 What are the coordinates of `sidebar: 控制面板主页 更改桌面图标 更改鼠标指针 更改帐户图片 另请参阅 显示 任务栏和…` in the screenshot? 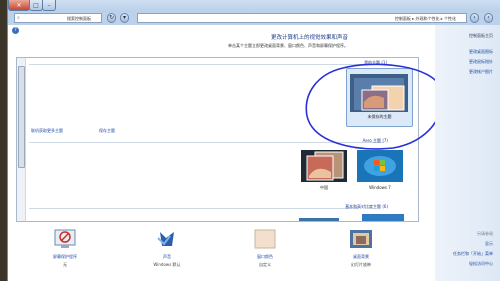 It's located at (467, 153).